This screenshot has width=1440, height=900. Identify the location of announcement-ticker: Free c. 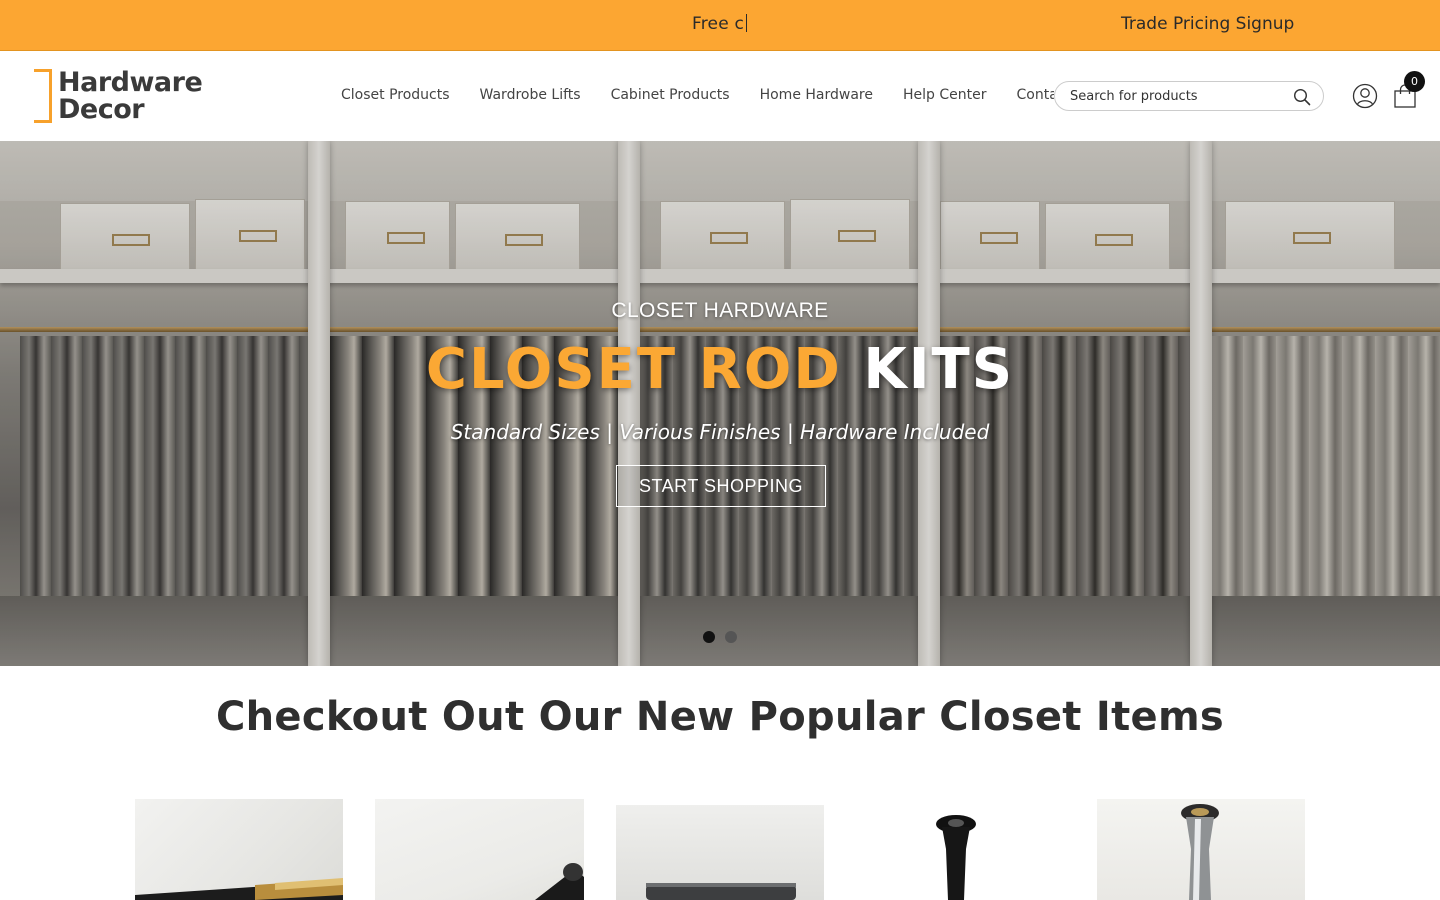
(720, 24).